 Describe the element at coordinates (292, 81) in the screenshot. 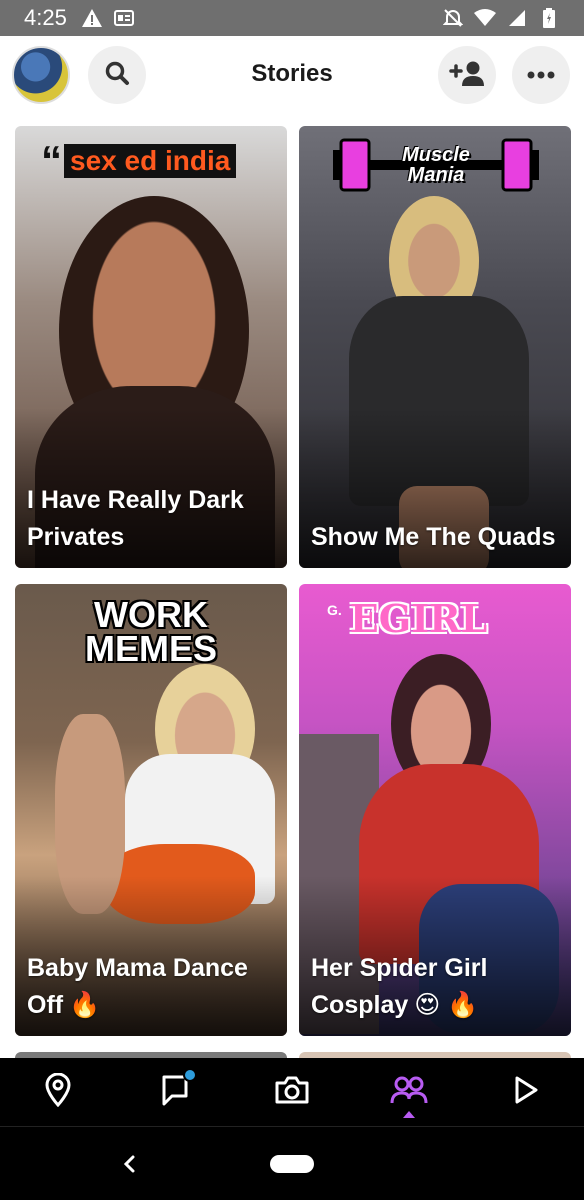

I see `app-header: Stories` at that location.